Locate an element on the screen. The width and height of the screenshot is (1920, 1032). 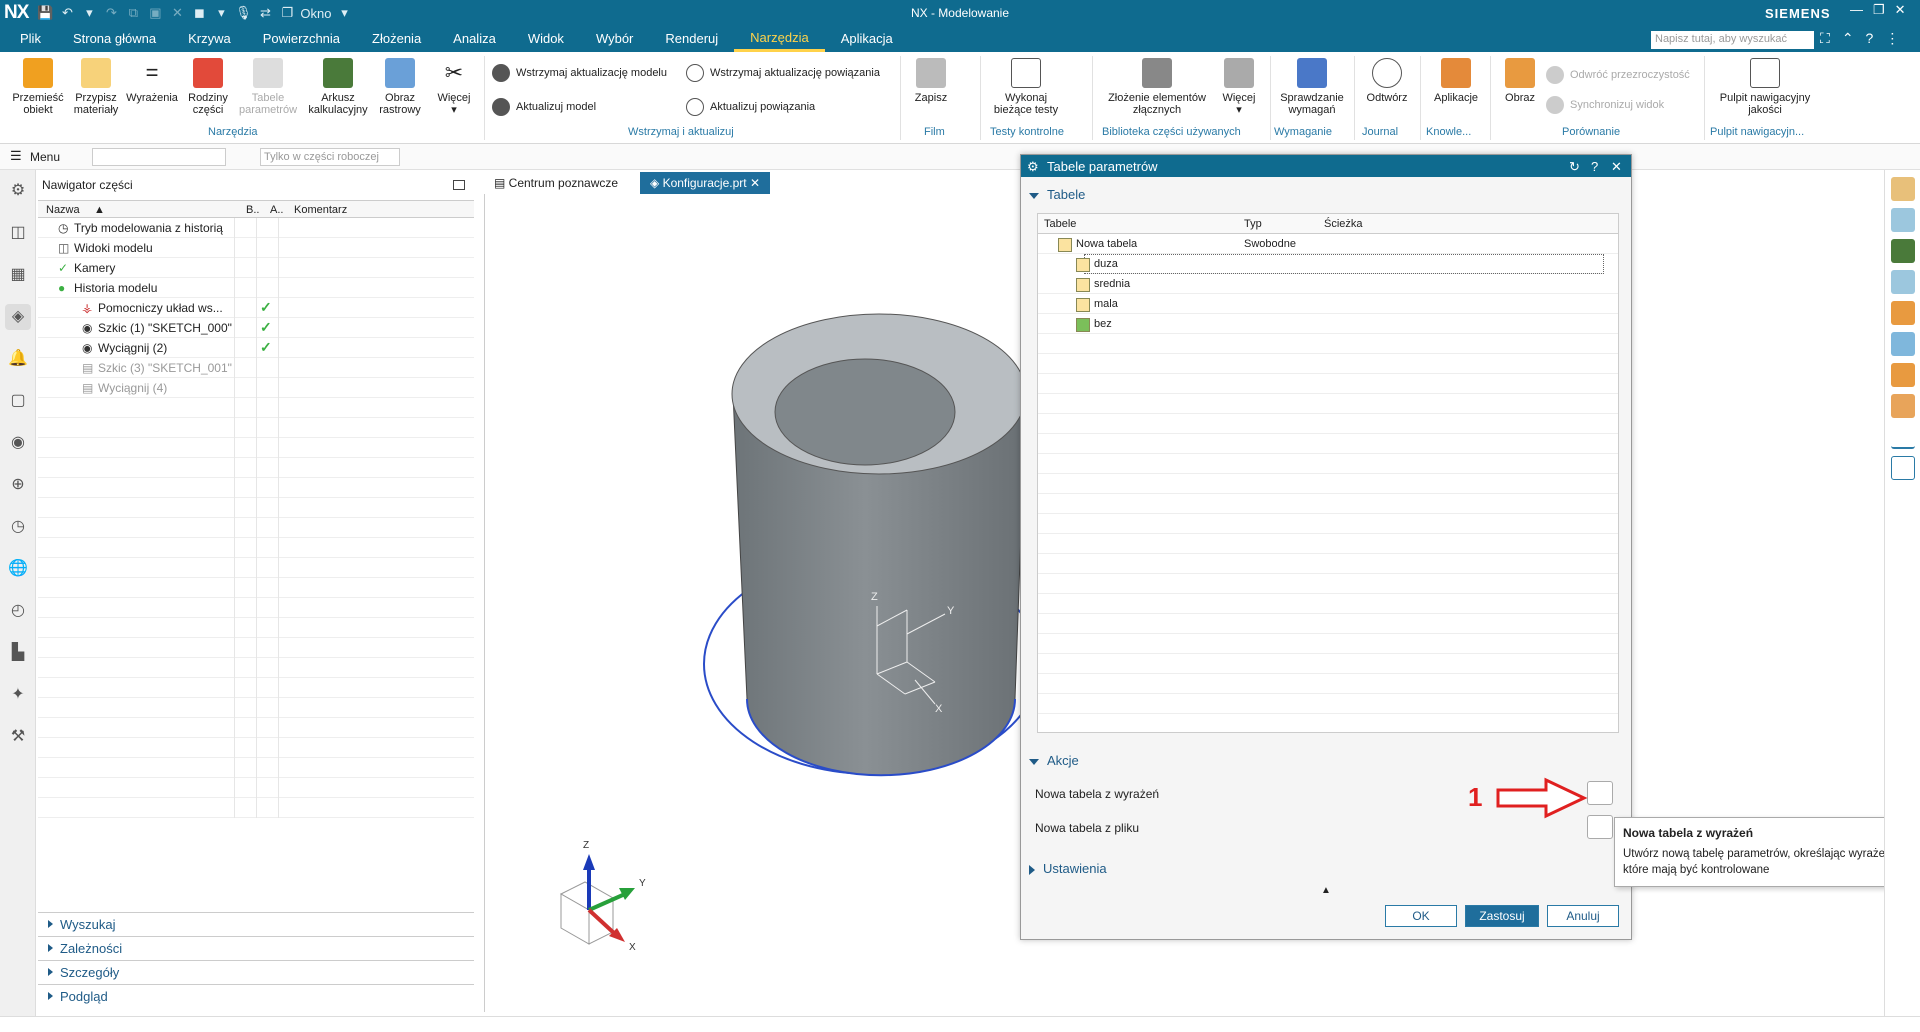
move-object-button: Przemieść obiekt is located at coordinates (38, 87).